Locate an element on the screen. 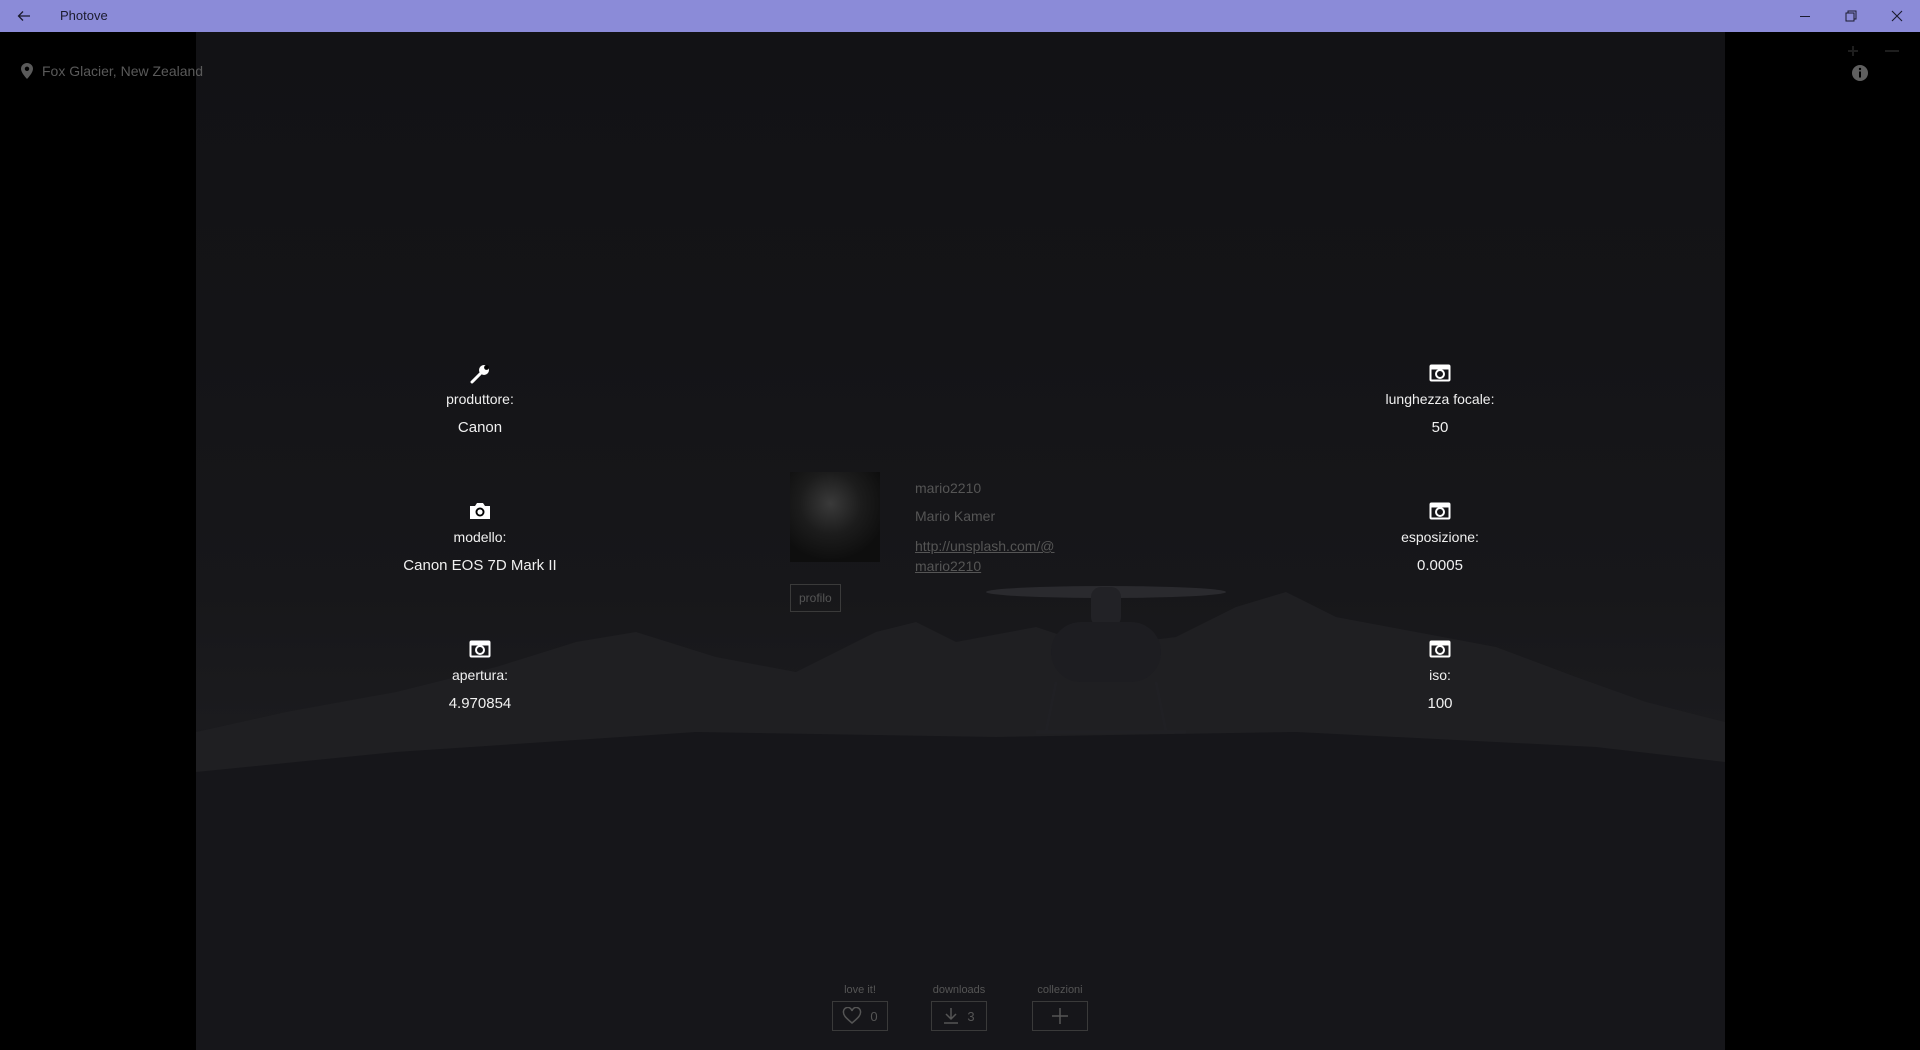  meta-iso: iso: 100 is located at coordinates (1440, 675).